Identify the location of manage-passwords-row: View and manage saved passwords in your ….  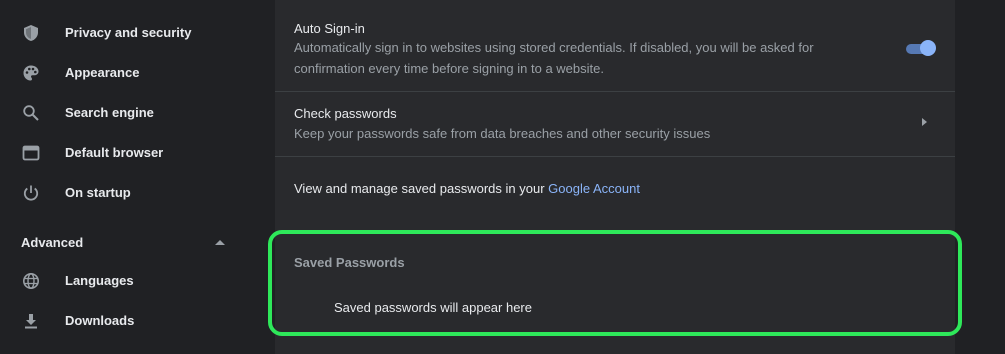
(615, 188).